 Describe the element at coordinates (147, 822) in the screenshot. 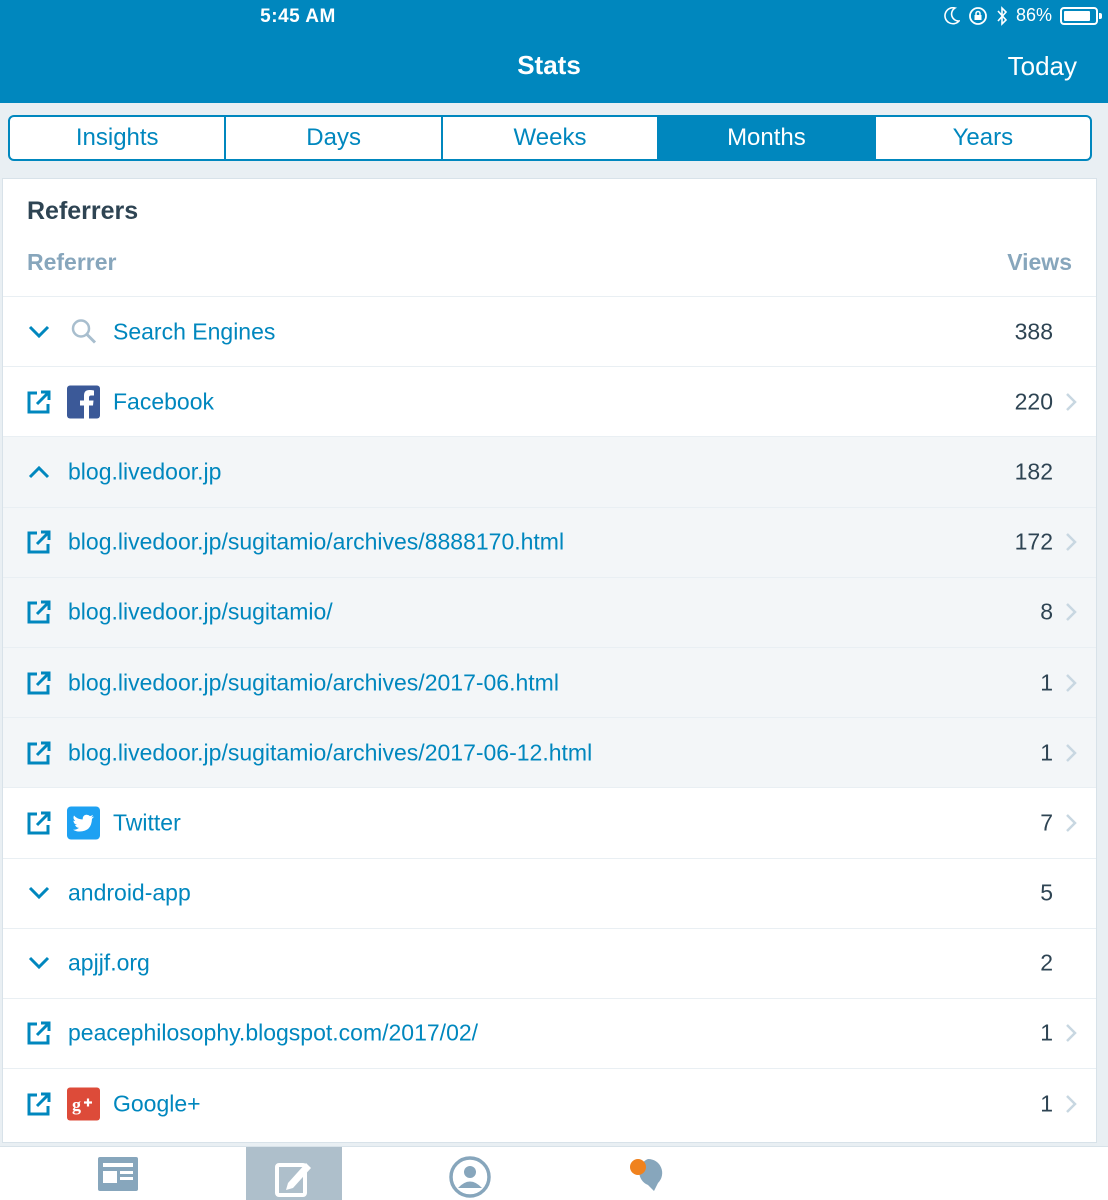

I see `referrer-label: Twitter` at that location.